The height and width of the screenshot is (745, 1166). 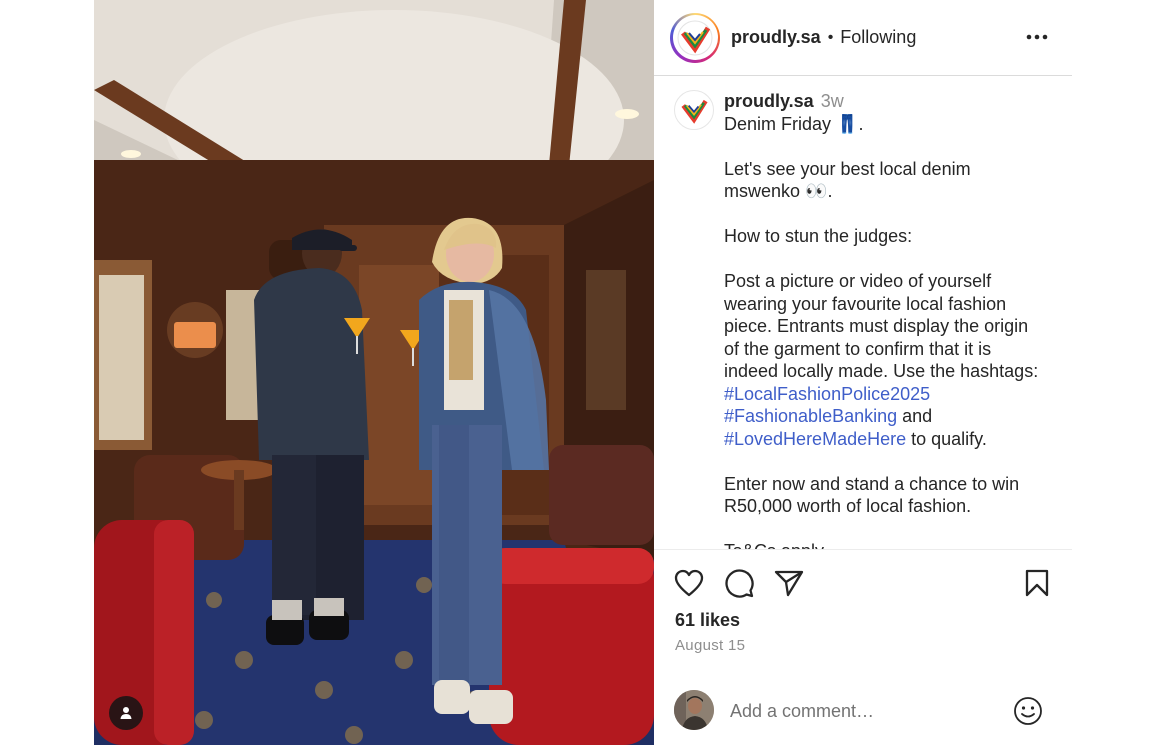 What do you see at coordinates (815, 439) in the screenshot?
I see `hashtag-link: #LovedHereMadeHere` at bounding box center [815, 439].